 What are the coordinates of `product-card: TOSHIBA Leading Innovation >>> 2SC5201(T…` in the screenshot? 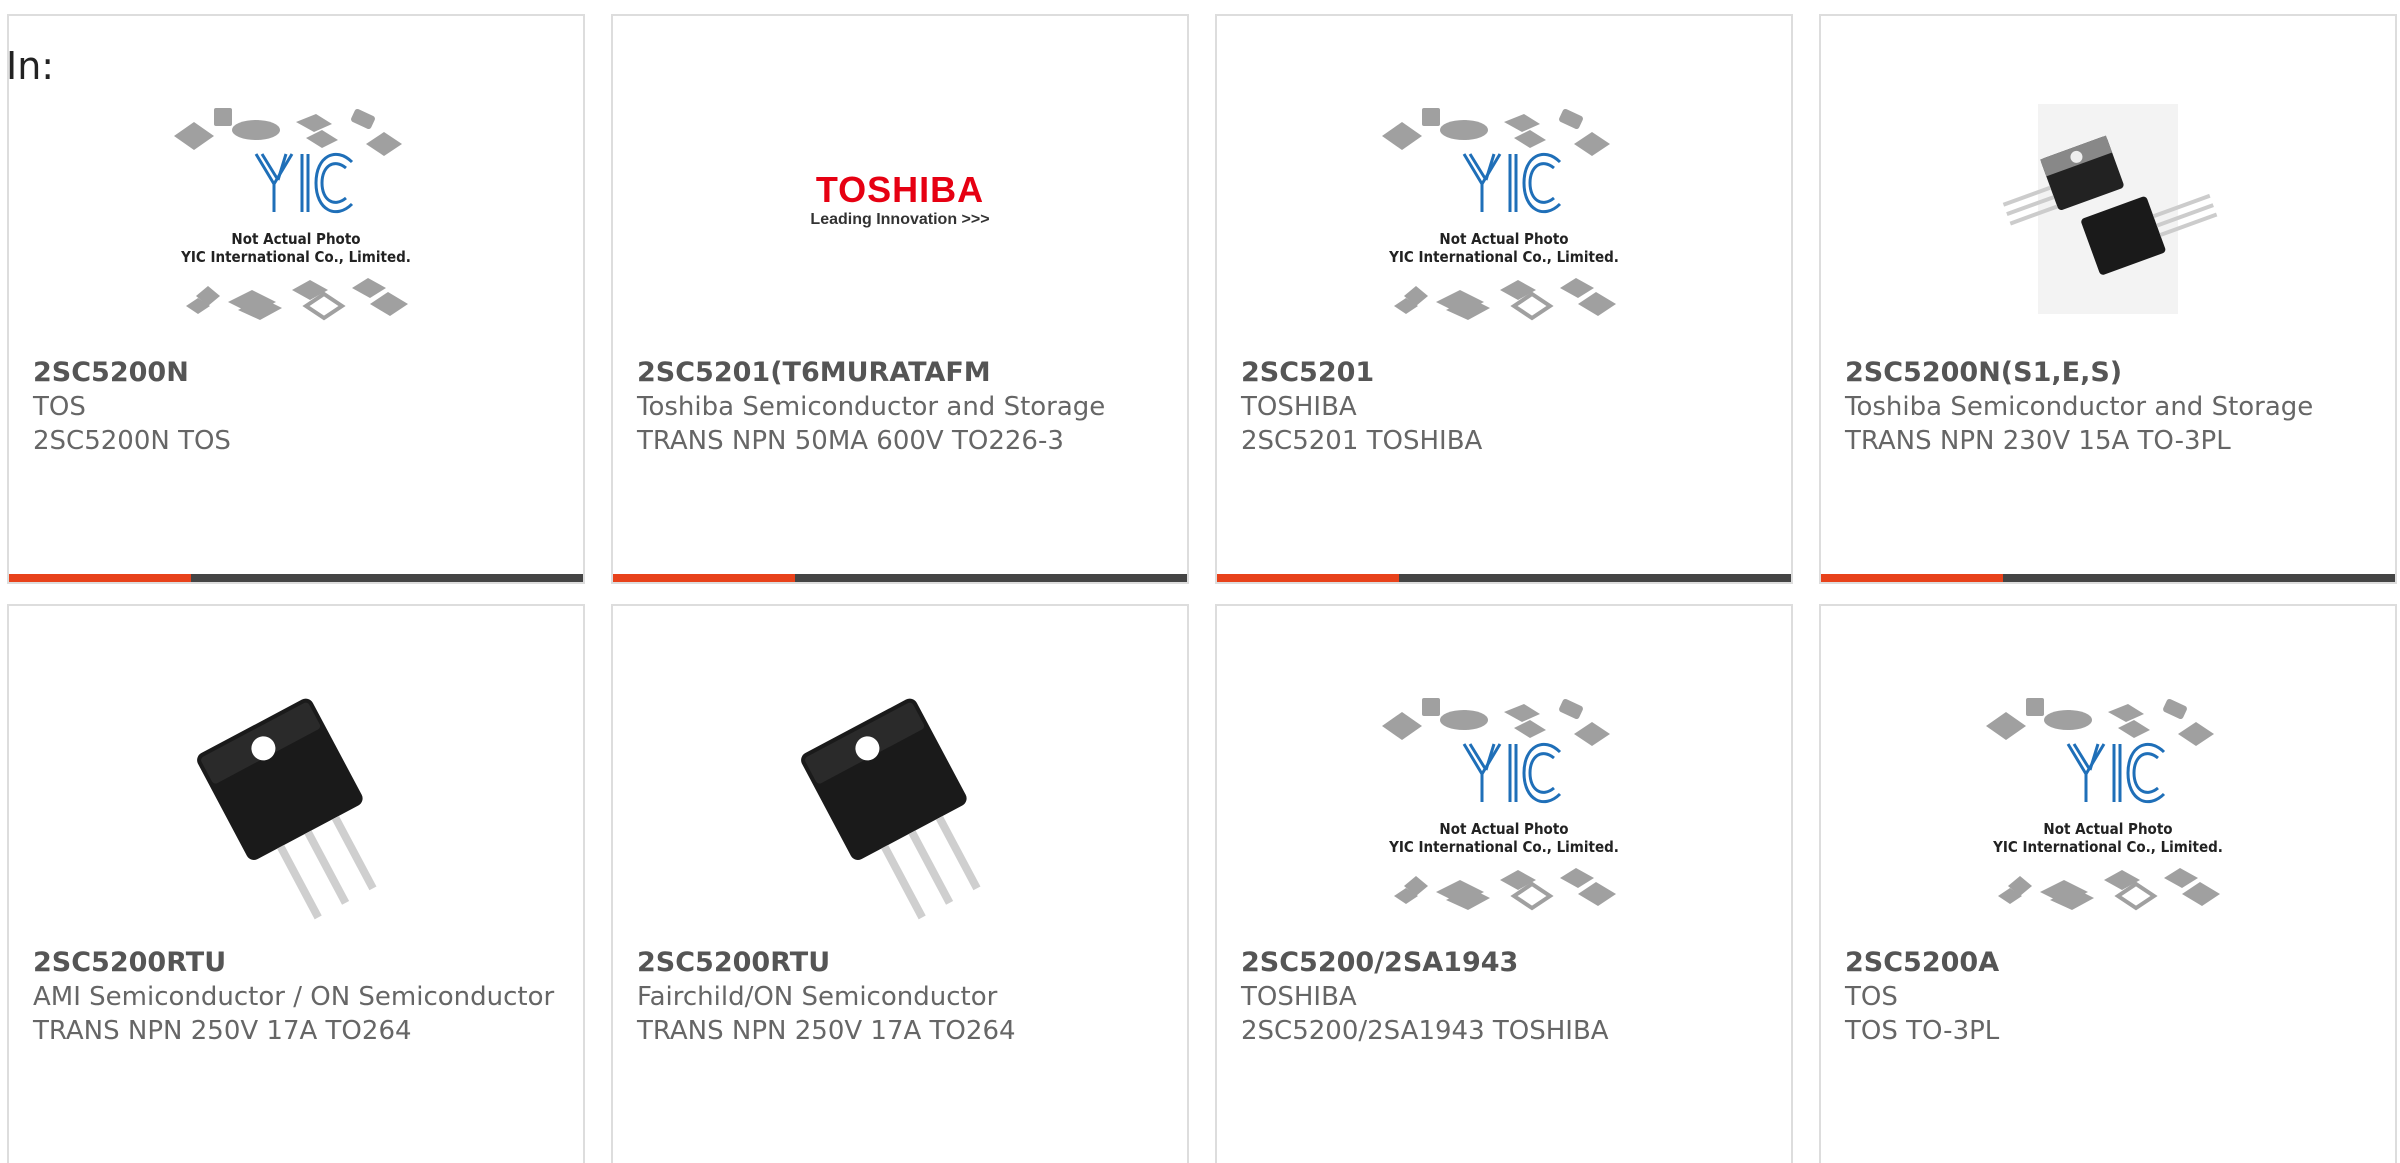 It's located at (900, 299).